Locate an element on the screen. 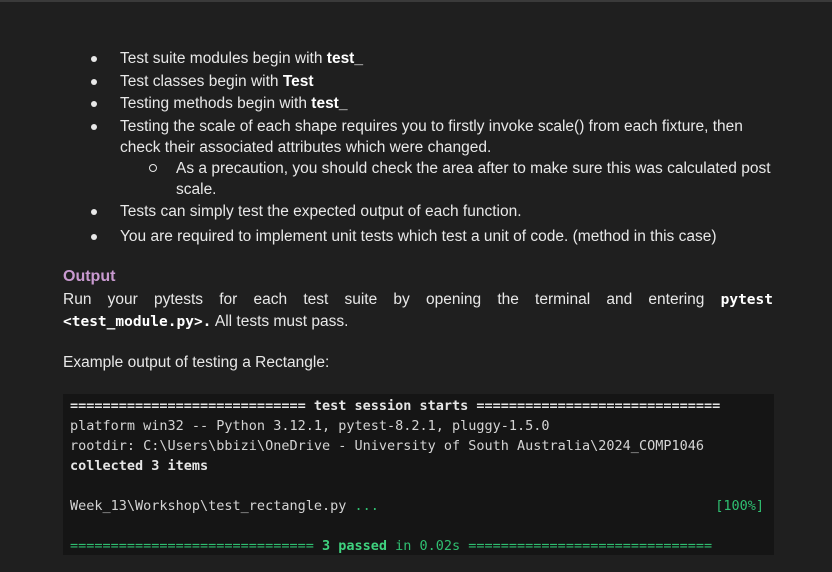 The width and height of the screenshot is (832, 572). collected-line: collected 3 items is located at coordinates (139, 466).